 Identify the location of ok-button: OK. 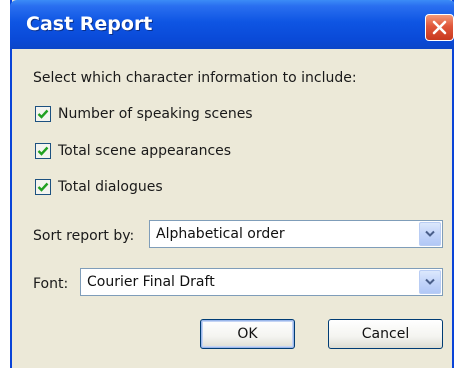
(247, 334).